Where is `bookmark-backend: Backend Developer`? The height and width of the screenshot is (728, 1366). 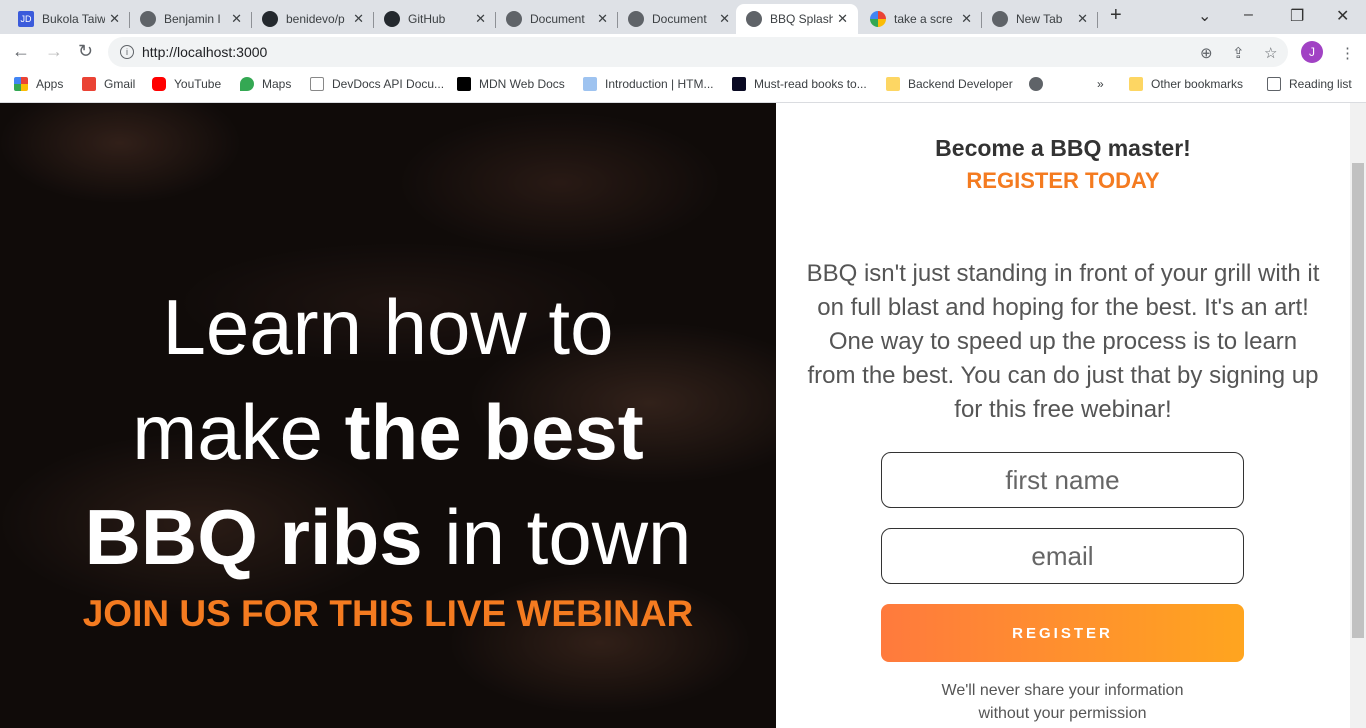 bookmark-backend: Backend Developer is located at coordinates (949, 84).